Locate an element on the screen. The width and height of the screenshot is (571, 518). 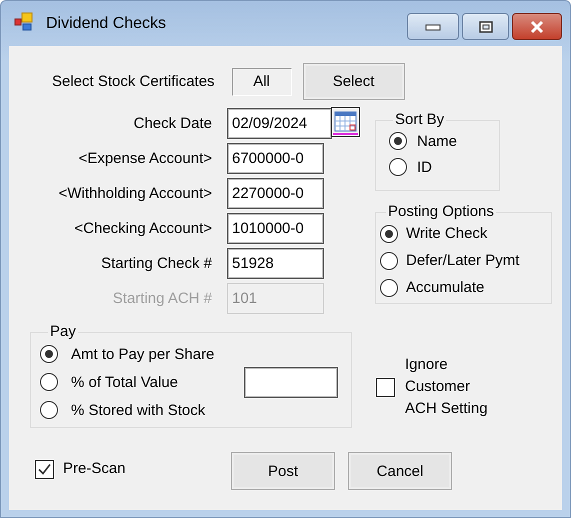
maximize-button is located at coordinates (485, 26).